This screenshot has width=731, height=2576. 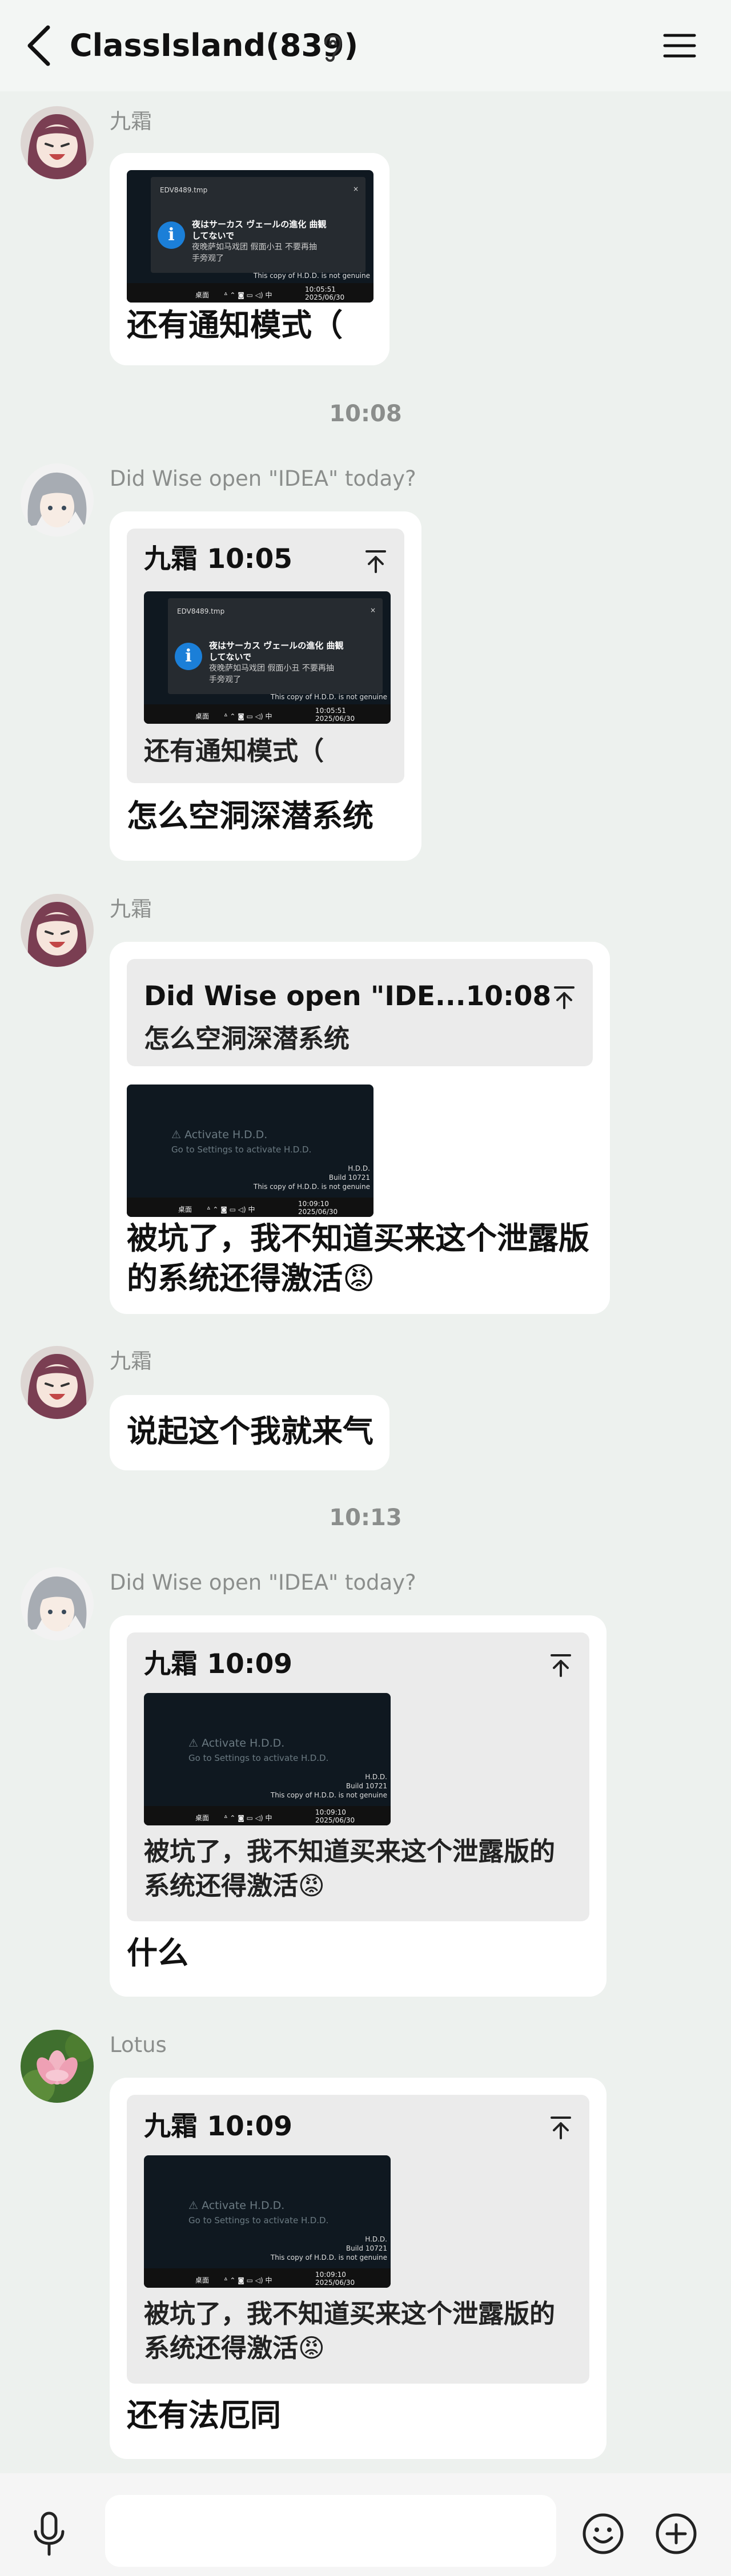 I want to click on toast-close-icon: ×, so click(x=356, y=189).